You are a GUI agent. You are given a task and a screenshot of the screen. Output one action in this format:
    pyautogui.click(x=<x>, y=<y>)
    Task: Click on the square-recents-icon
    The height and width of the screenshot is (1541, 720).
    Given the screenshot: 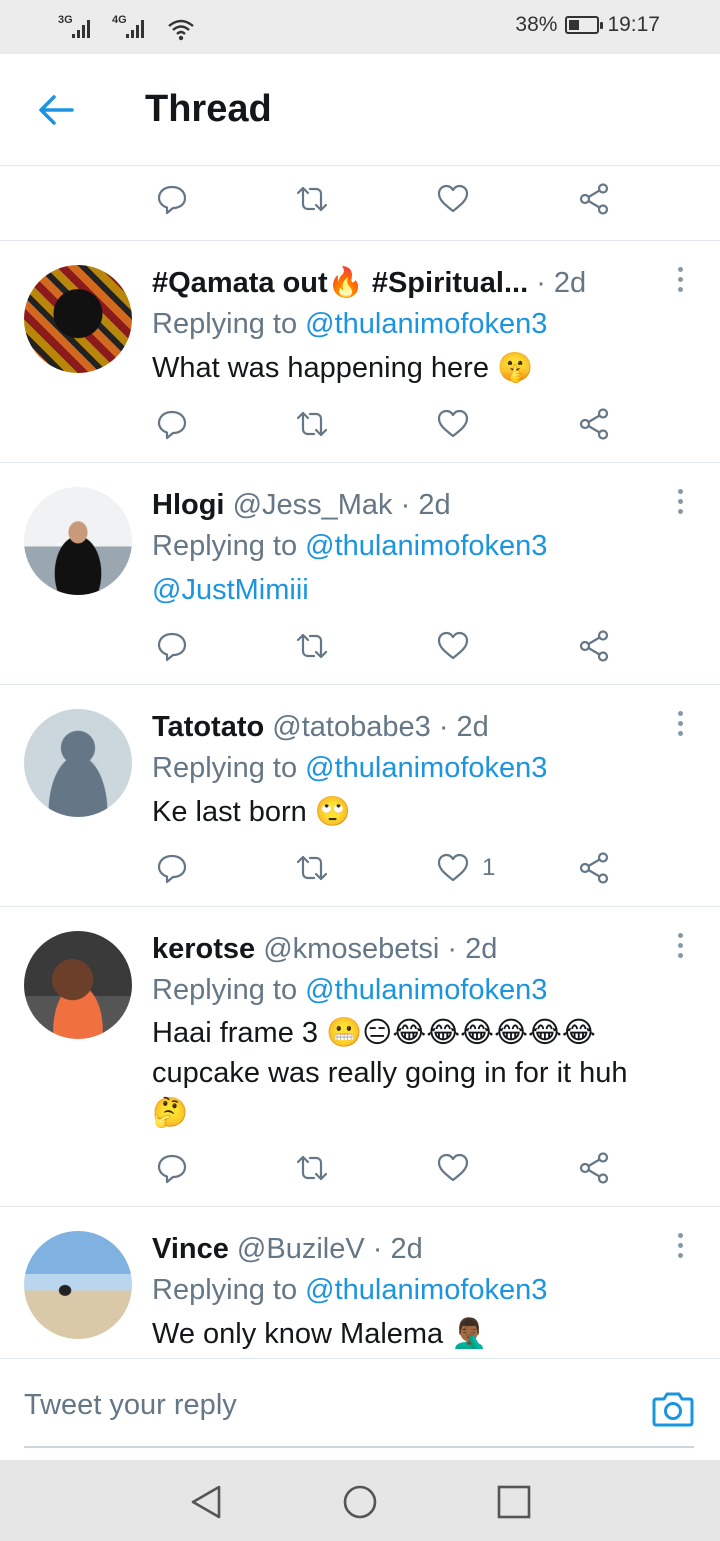 What is the action you would take?
    pyautogui.click(x=514, y=1502)
    